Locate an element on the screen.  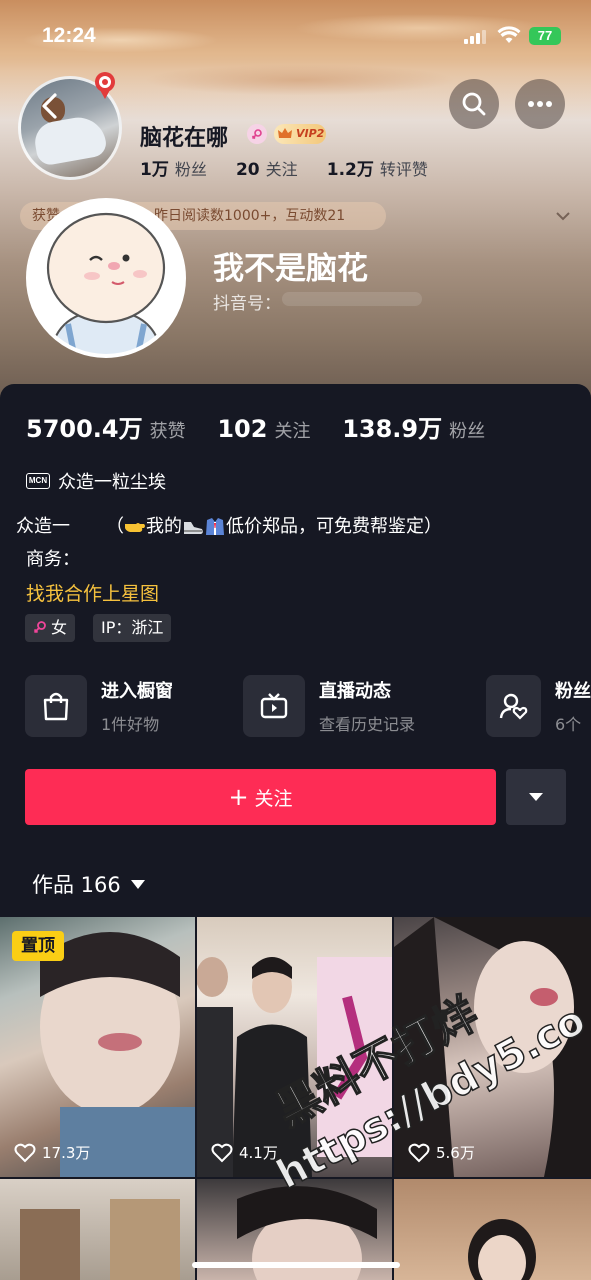
home-indicator is located at coordinates (296, 1265).